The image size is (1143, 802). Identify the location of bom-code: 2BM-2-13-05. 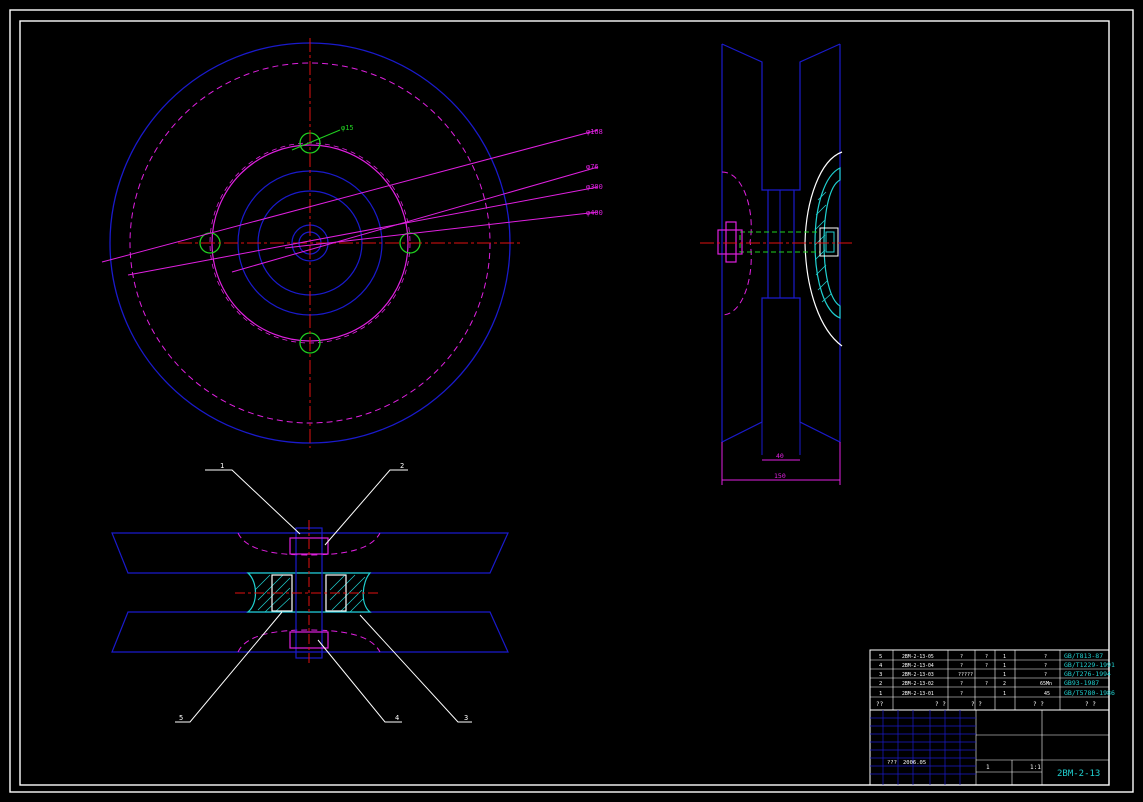
(918, 657).